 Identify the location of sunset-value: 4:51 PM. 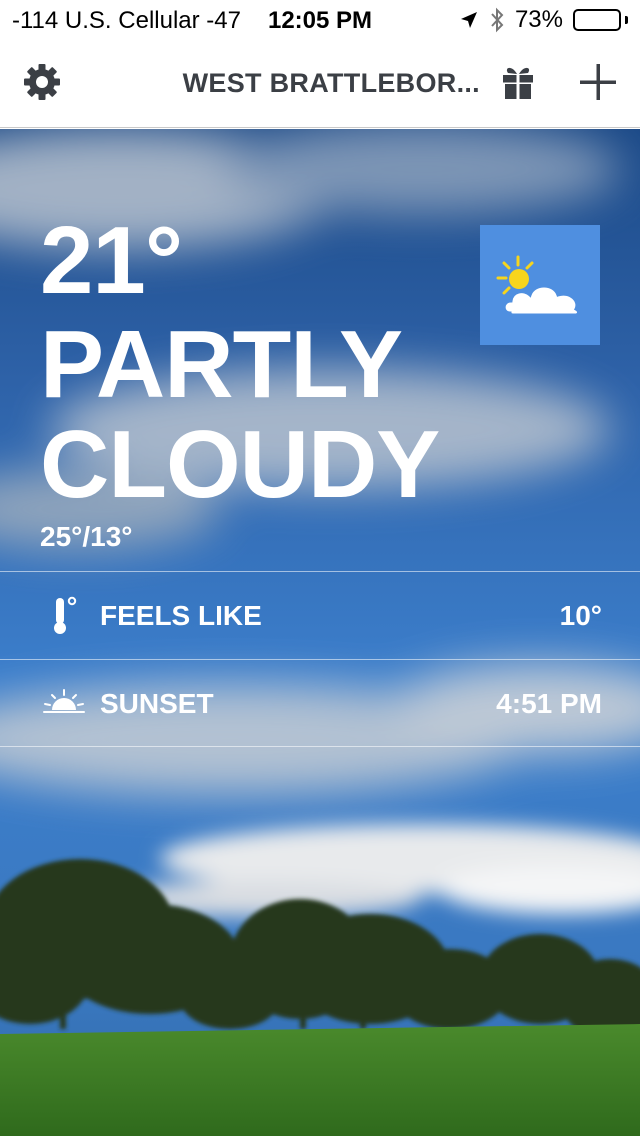
(549, 703).